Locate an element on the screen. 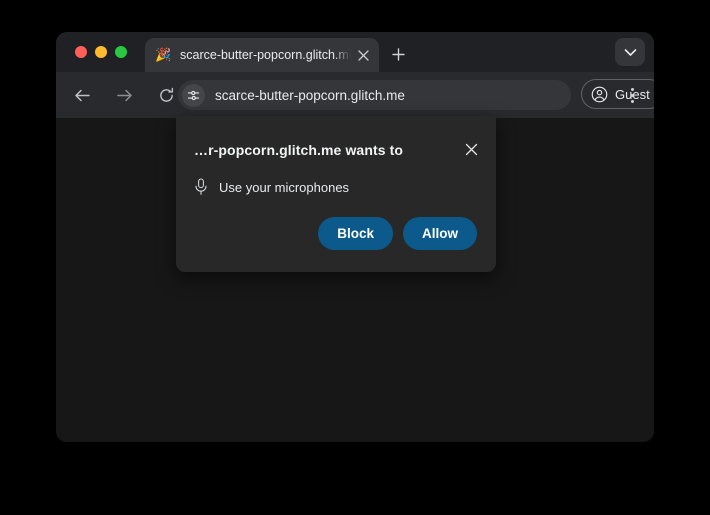 The image size is (710, 515). permission-item: Use your microphones is located at coordinates (271, 187).